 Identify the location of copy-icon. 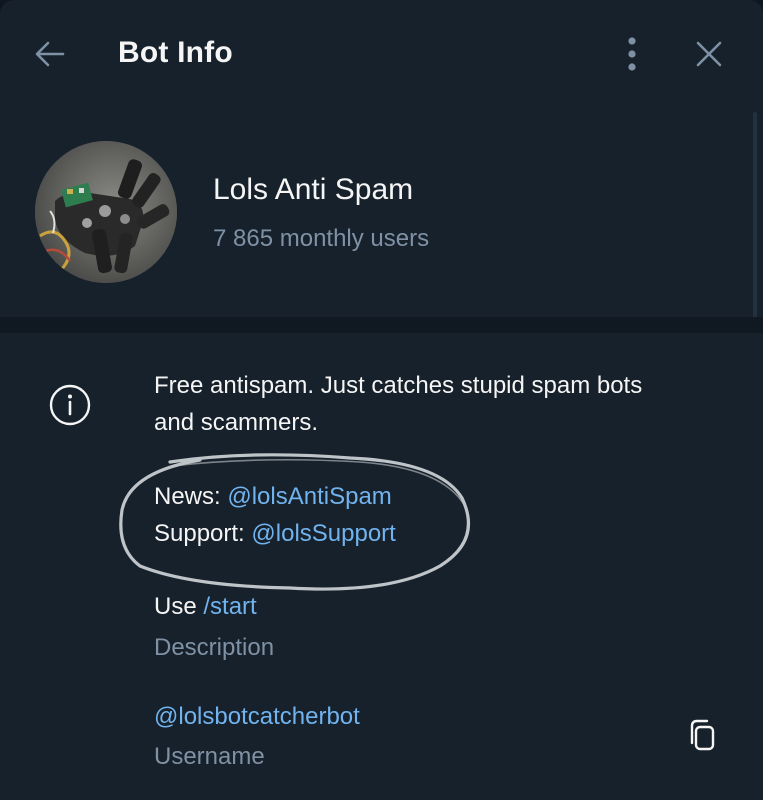
(702, 735).